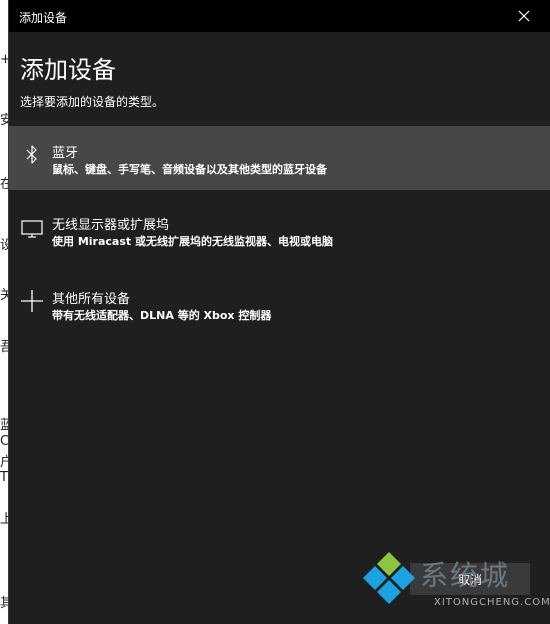  Describe the element at coordinates (65, 153) in the screenshot. I see `option-title: 蓝牙` at that location.